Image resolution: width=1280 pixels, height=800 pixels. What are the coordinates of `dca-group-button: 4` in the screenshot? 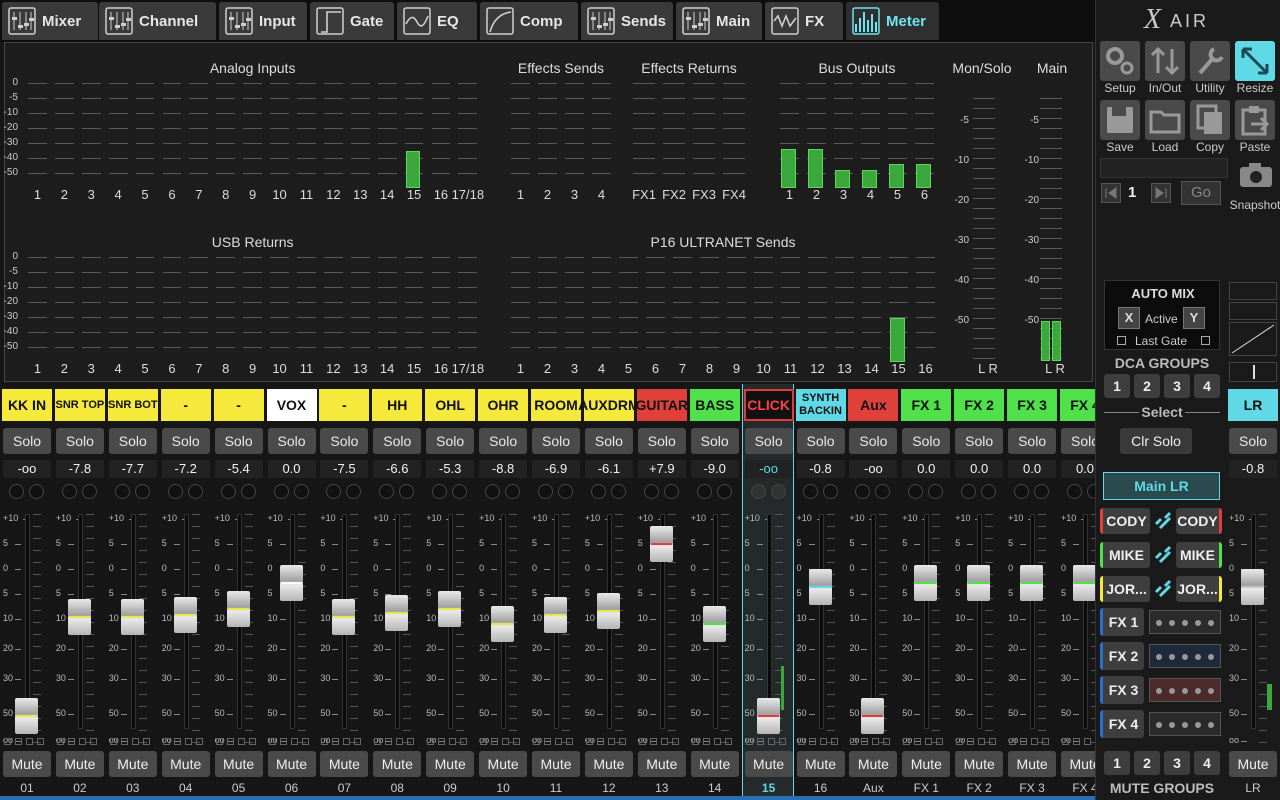 It's located at (1207, 386).